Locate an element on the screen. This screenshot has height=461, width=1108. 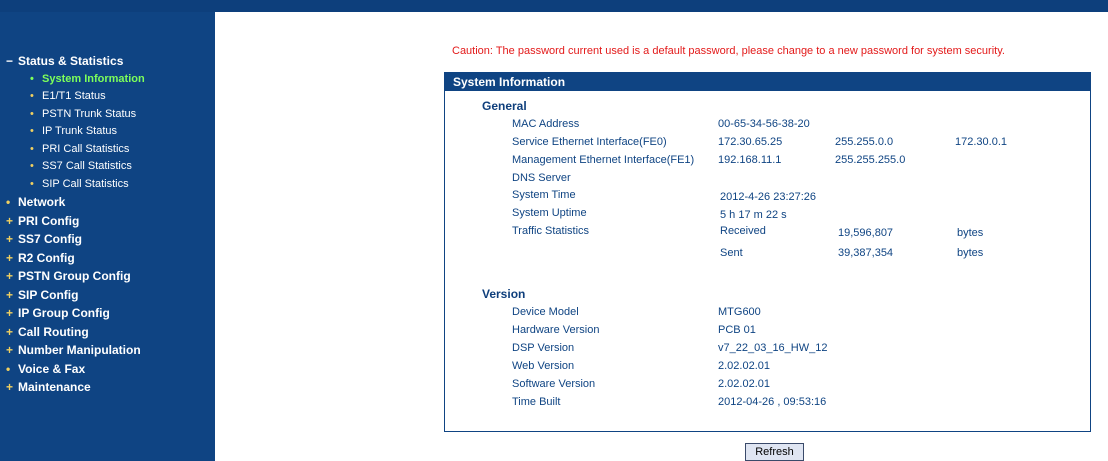
mac-value: 00-65-34-56-38-20 is located at coordinates (764, 124).